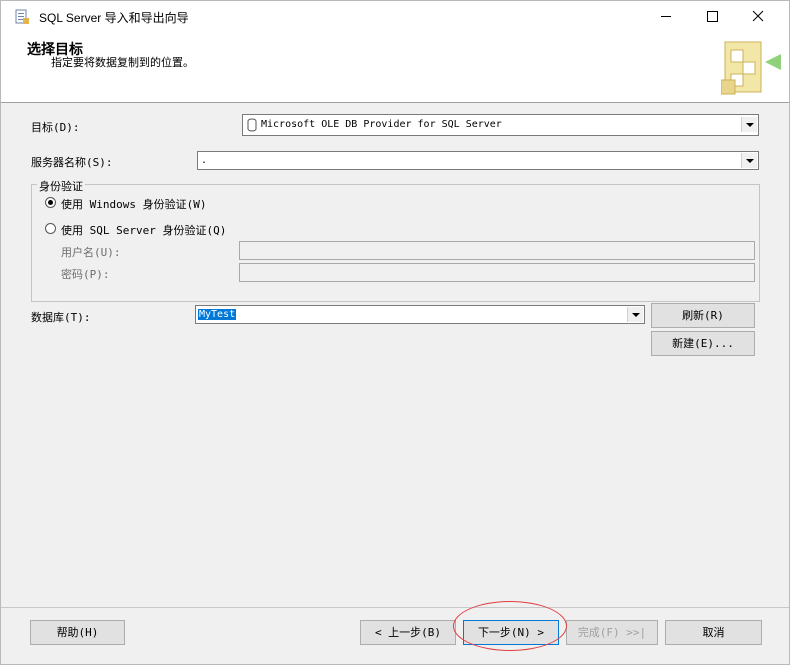 This screenshot has width=790, height=665. I want to click on destination-label: 目标(D):, so click(55, 127).